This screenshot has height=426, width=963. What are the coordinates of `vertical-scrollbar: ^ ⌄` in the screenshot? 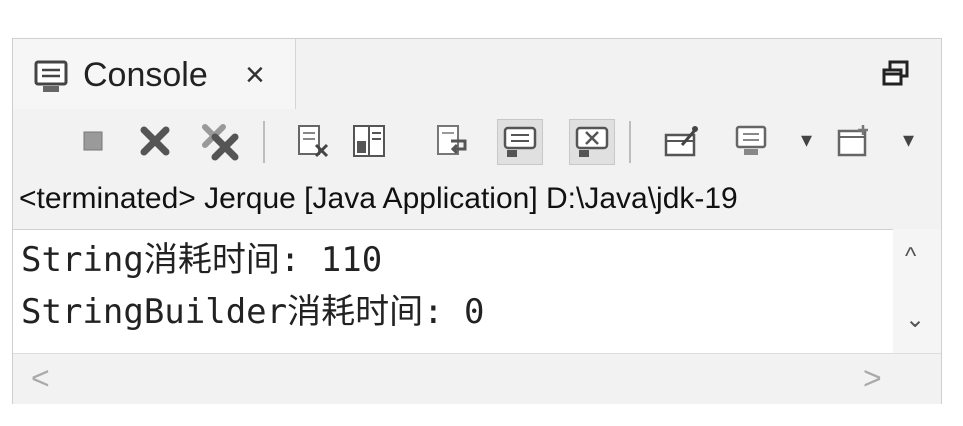 It's located at (917, 291).